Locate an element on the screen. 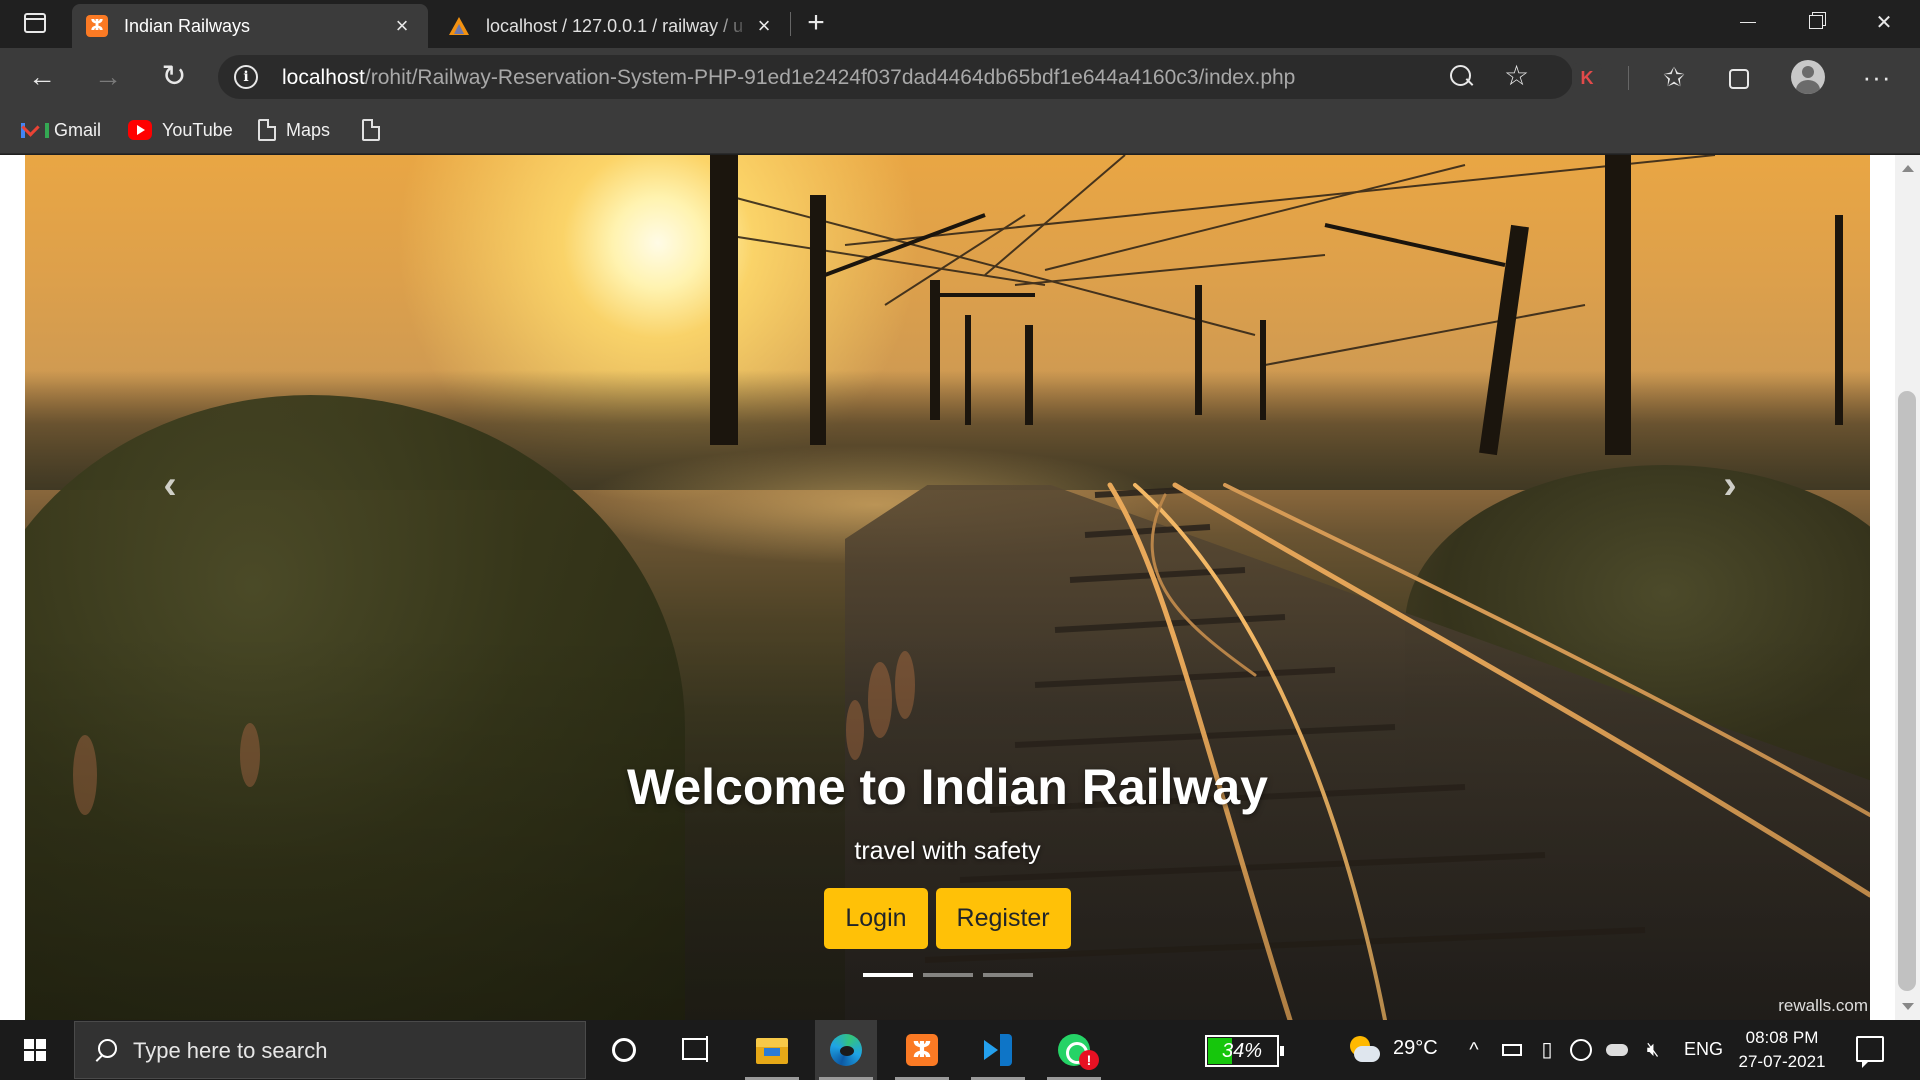  image-watermark: rewalls.com is located at coordinates (1823, 1005).